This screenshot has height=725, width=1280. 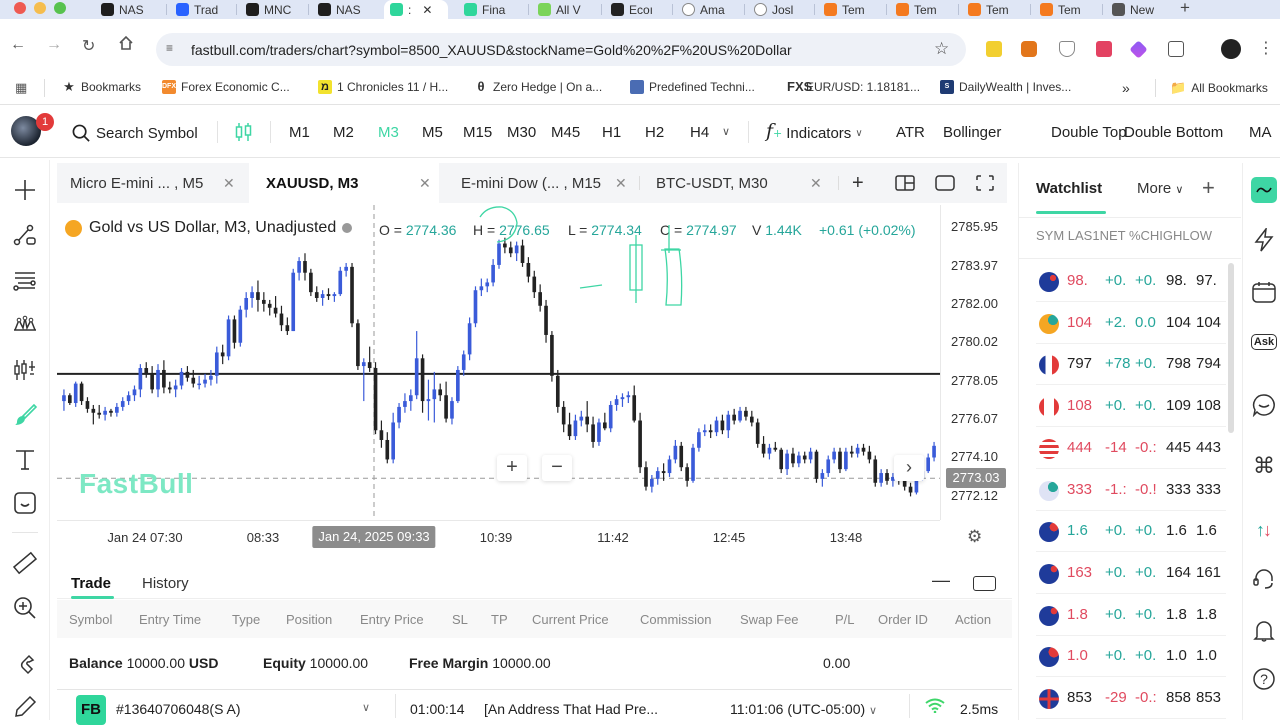 What do you see at coordinates (1138, 9) in the screenshot?
I see `browser-tab: New` at bounding box center [1138, 9].